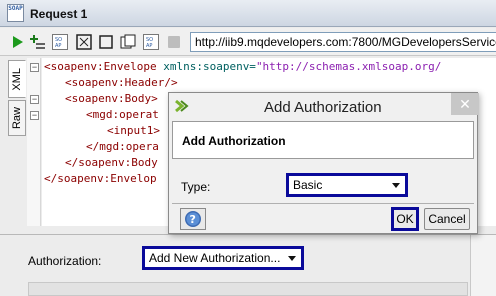  Describe the element at coordinates (174, 42) in the screenshot. I see `stop-icon` at that location.